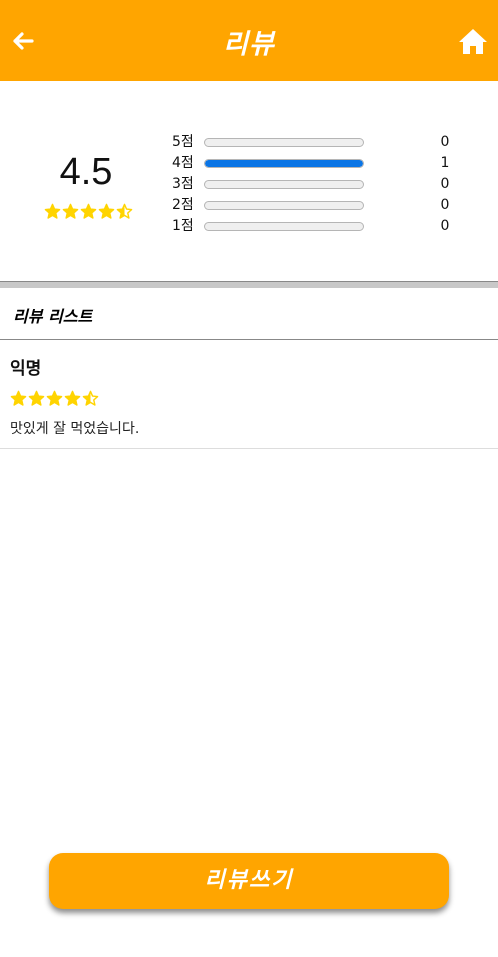 The height and width of the screenshot is (957, 498). I want to click on rating-row-3: 3점 0, so click(249, 184).